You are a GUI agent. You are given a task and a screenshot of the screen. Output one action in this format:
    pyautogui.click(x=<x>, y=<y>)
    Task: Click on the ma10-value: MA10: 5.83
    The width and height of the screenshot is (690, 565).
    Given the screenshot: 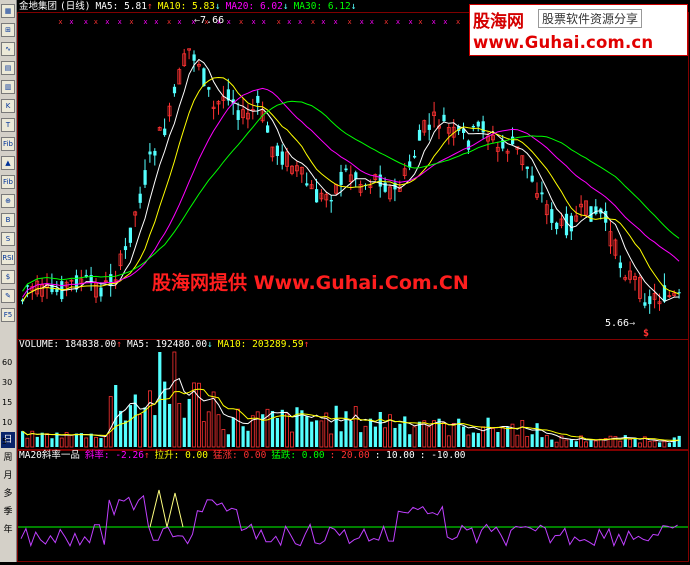 What is the action you would take?
    pyautogui.click(x=186, y=6)
    